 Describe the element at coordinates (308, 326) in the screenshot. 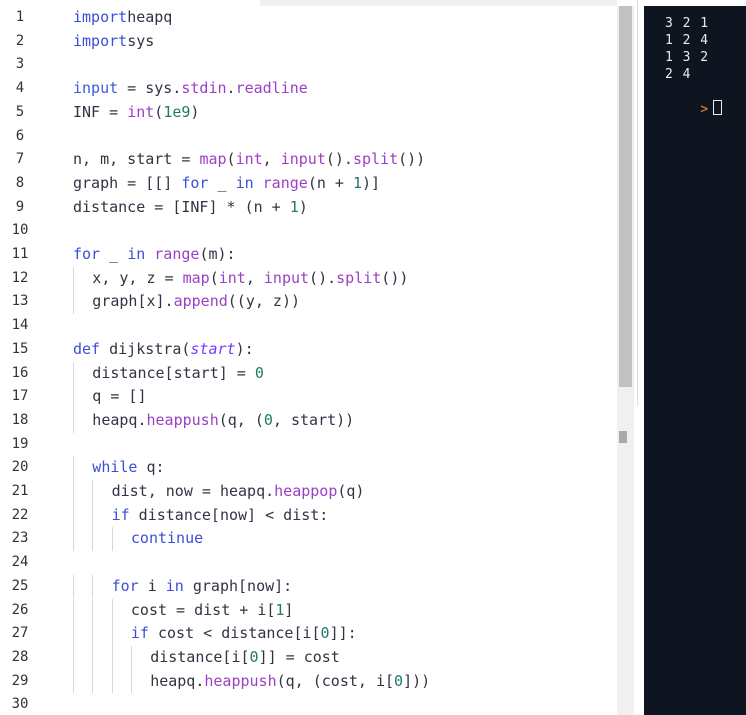

I see `code-line: 14` at that location.